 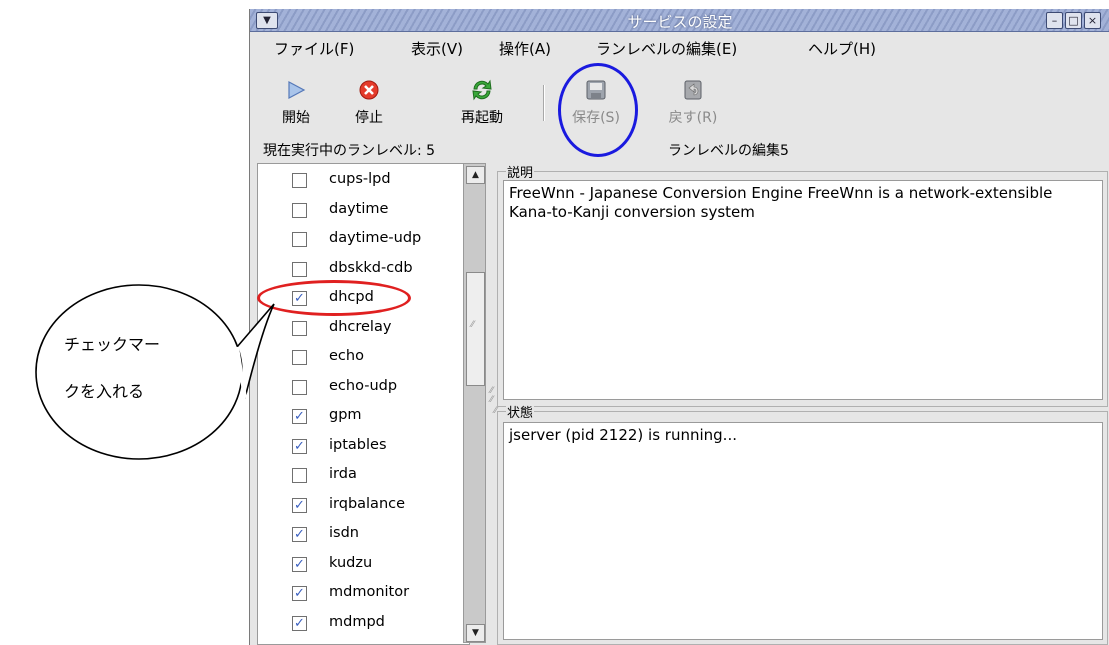 What do you see at coordinates (112, 344) in the screenshot?
I see `callout-text-line1: チェックマー` at bounding box center [112, 344].